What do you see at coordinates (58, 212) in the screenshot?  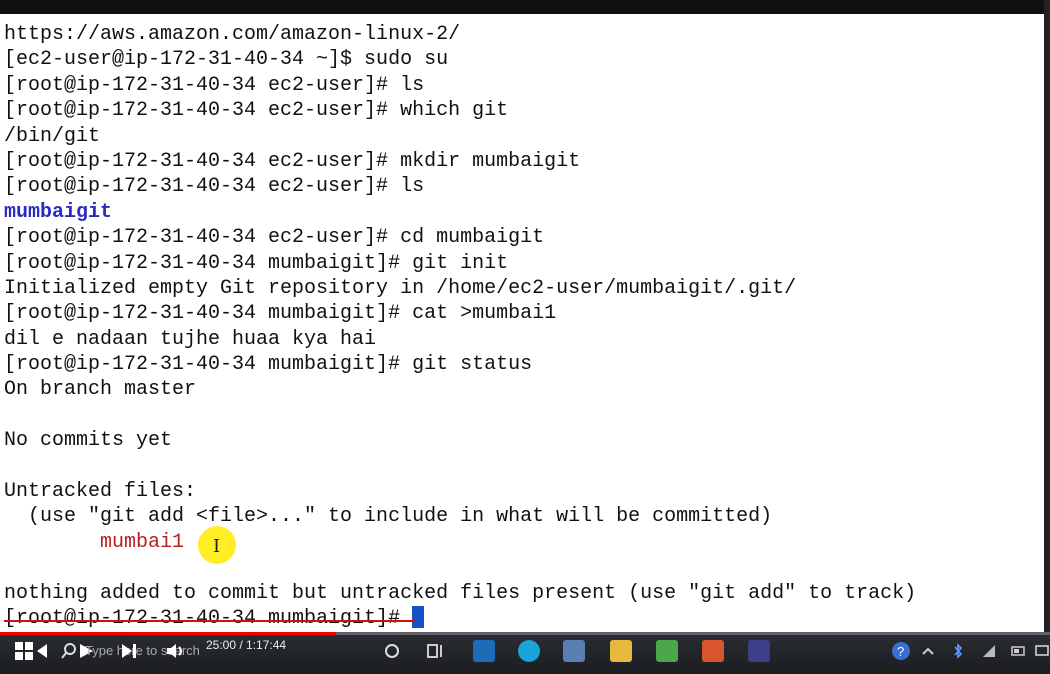 I see `directory-name: mumbaigit` at bounding box center [58, 212].